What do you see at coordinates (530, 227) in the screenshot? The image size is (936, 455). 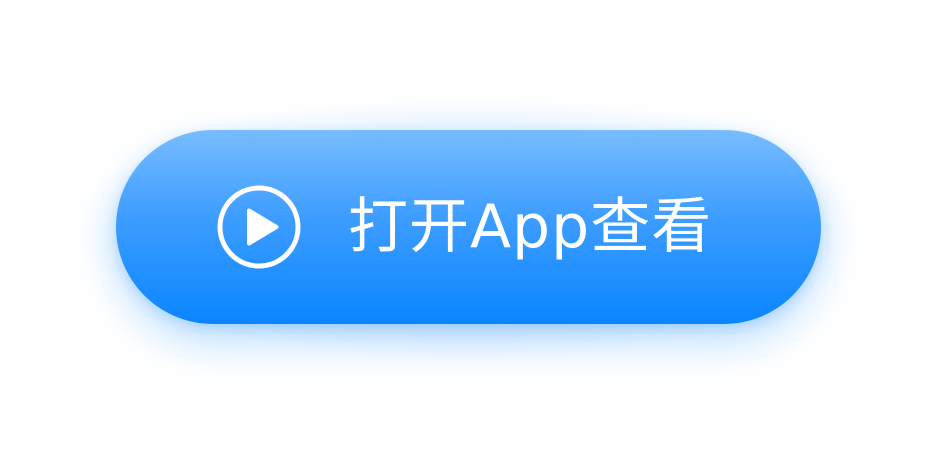 I see `button-label: 打开App查看` at bounding box center [530, 227].